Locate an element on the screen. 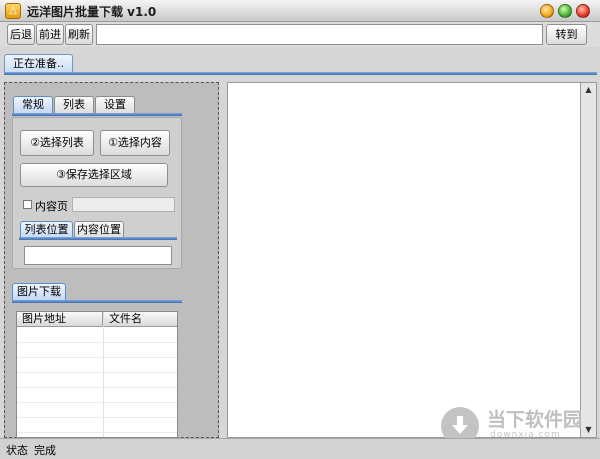  watermark-title: 当下软件园 is located at coordinates (535, 420).